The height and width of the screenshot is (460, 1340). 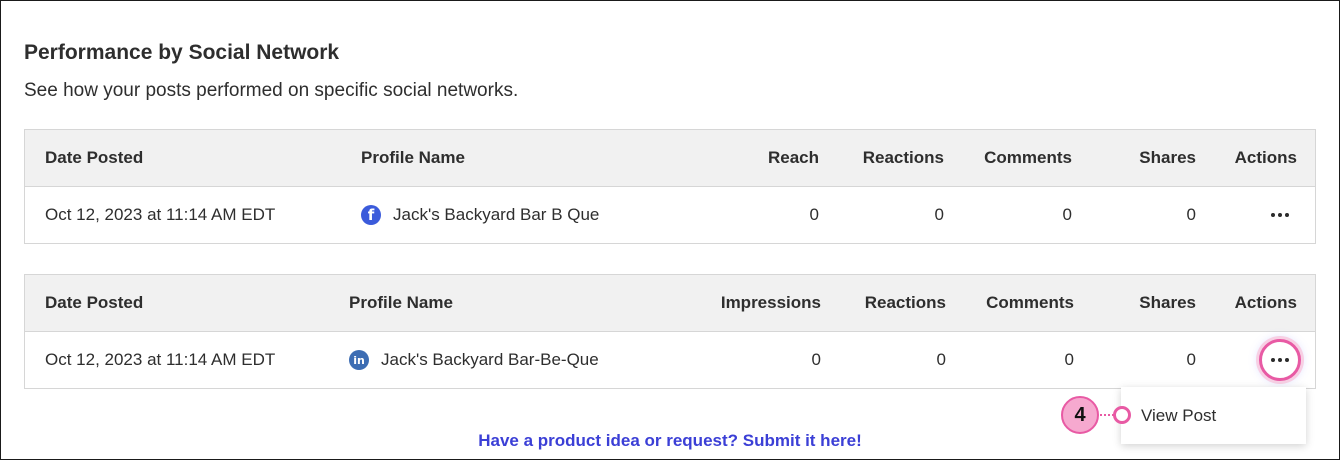 I want to click on section-title: Performance by Social Network, so click(x=182, y=52).